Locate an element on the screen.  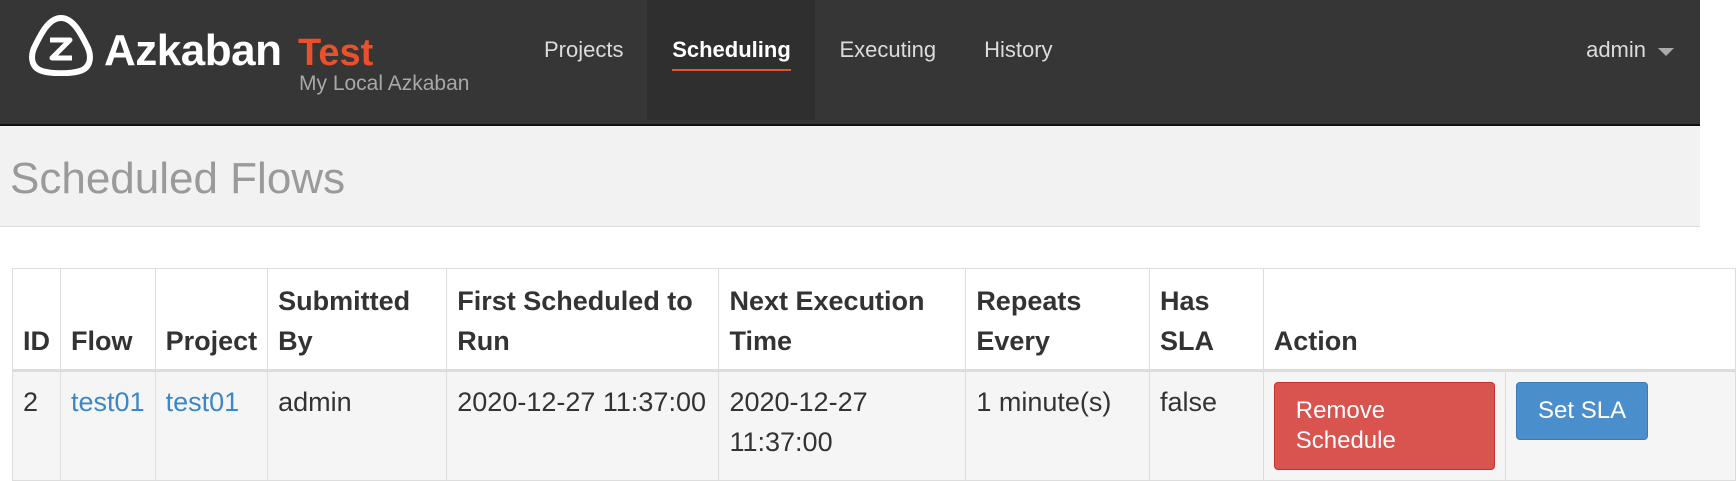
cell-remove-action: Remove Schedule is located at coordinates (1384, 425).